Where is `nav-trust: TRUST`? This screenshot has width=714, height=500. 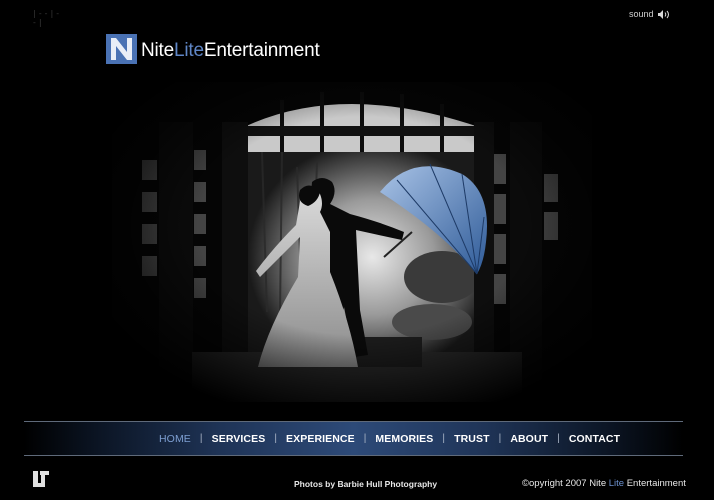 nav-trust: TRUST is located at coordinates (472, 439).